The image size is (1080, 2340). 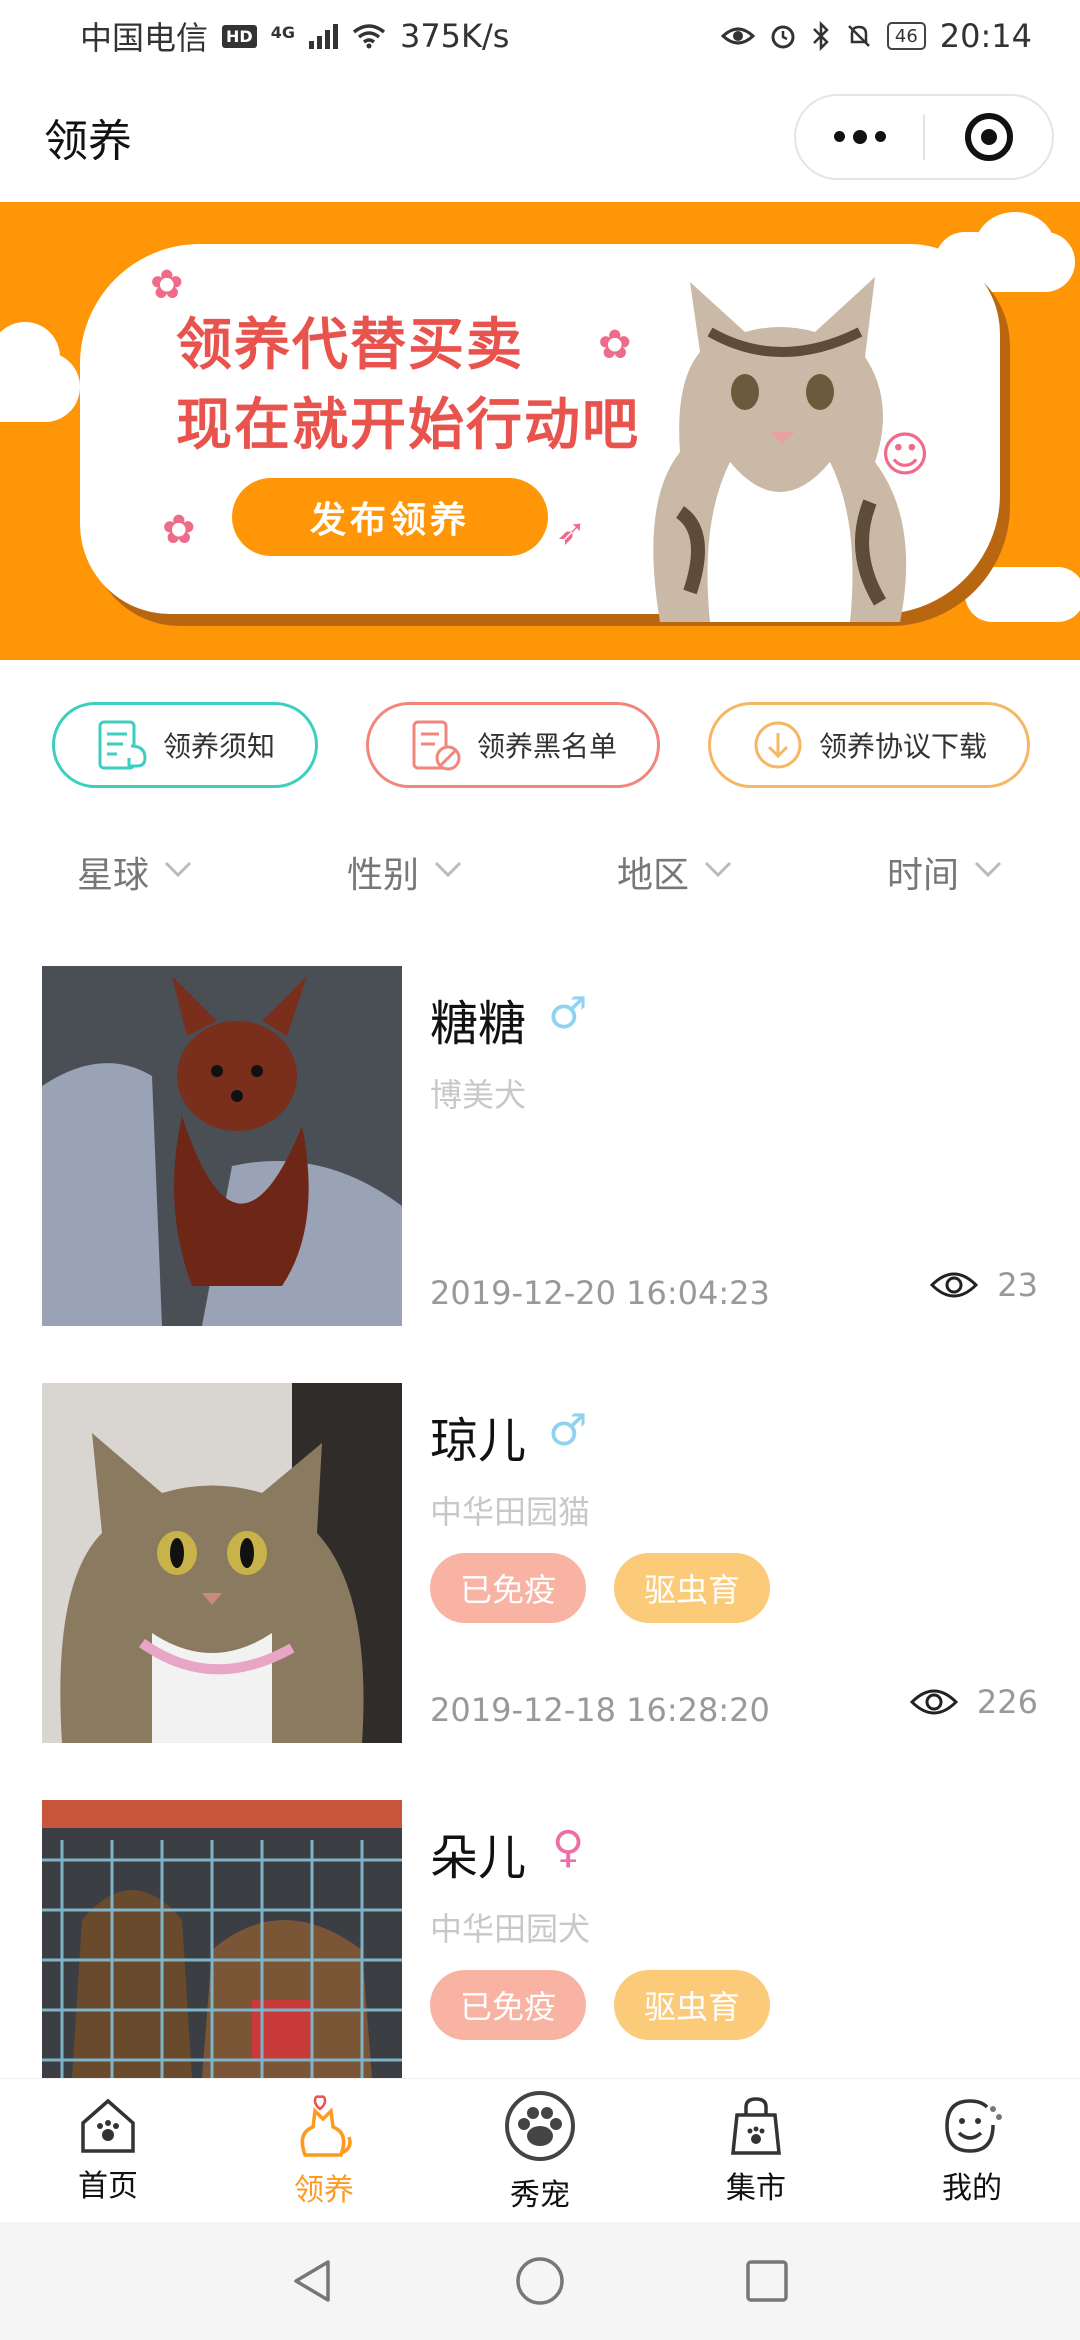 I want to click on tab-label: 集市, so click(x=756, y=2188).